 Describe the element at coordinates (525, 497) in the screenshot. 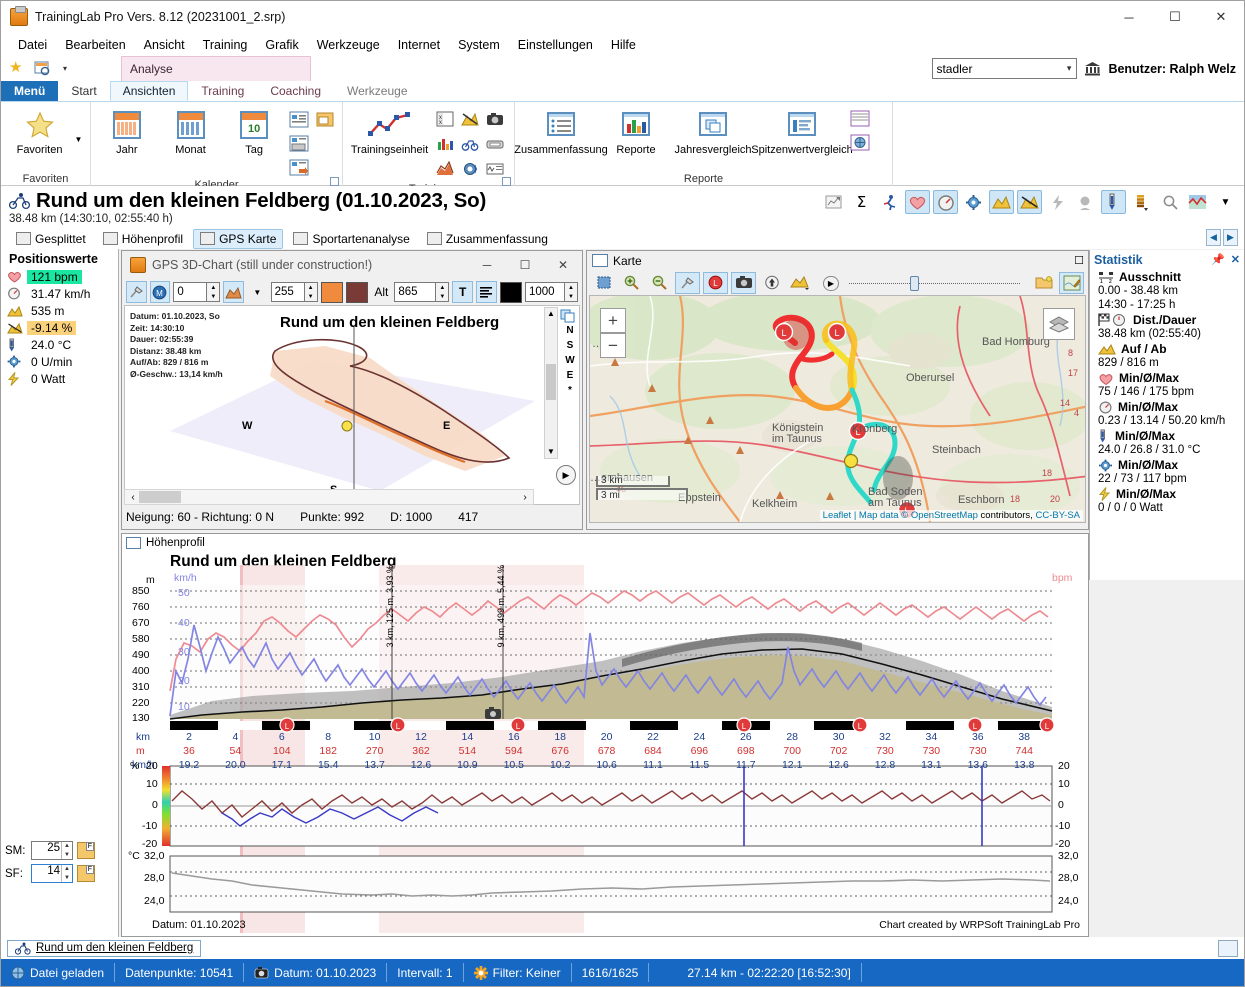

I see `scroll-right-icon: ›` at that location.